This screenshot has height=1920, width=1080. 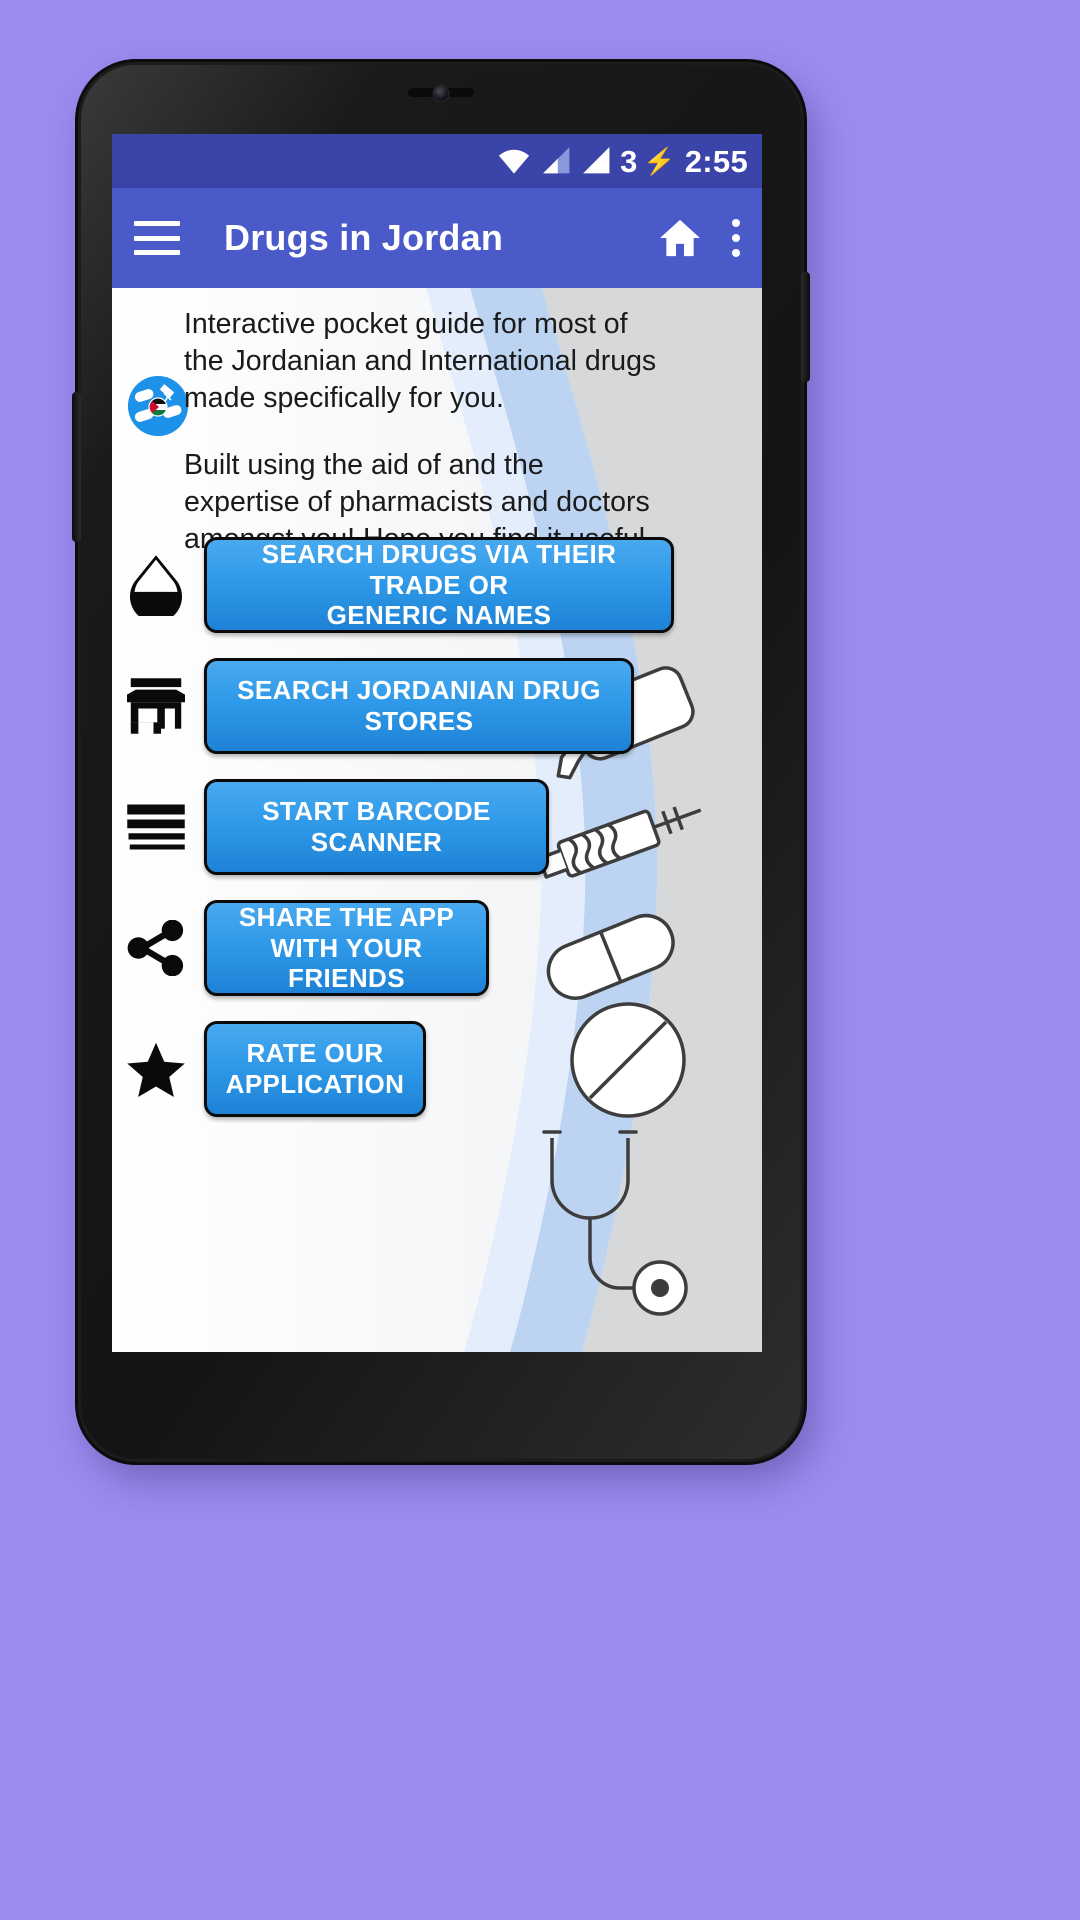 I want to click on battery-level-text: 3, so click(x=629, y=161).